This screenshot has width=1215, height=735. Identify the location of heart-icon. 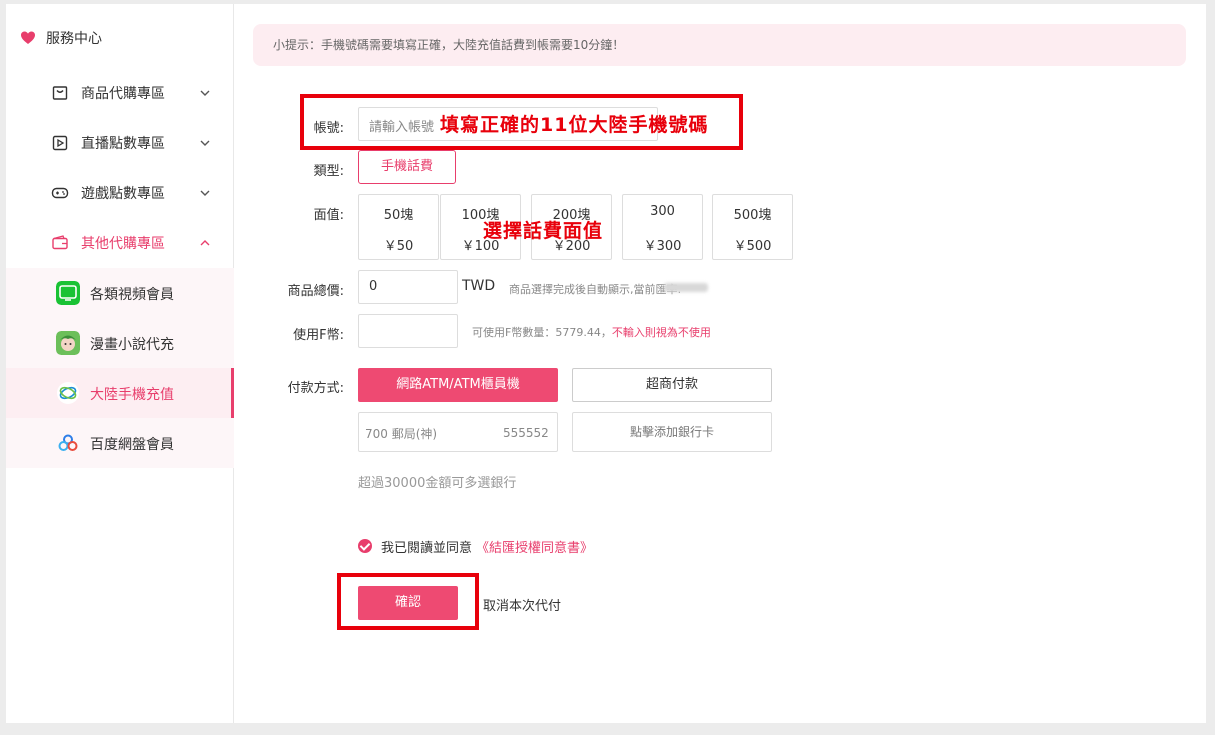
(28, 37).